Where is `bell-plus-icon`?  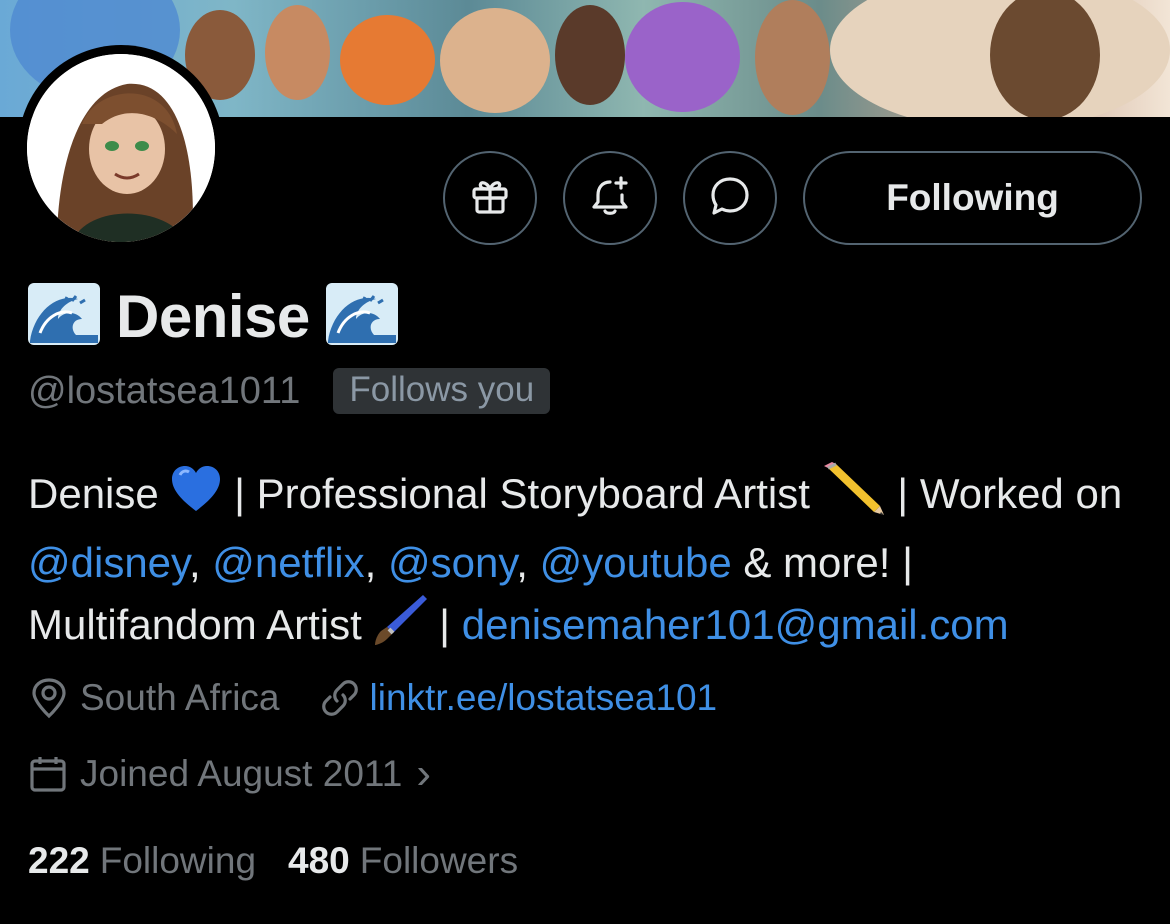
bell-plus-icon is located at coordinates (610, 198).